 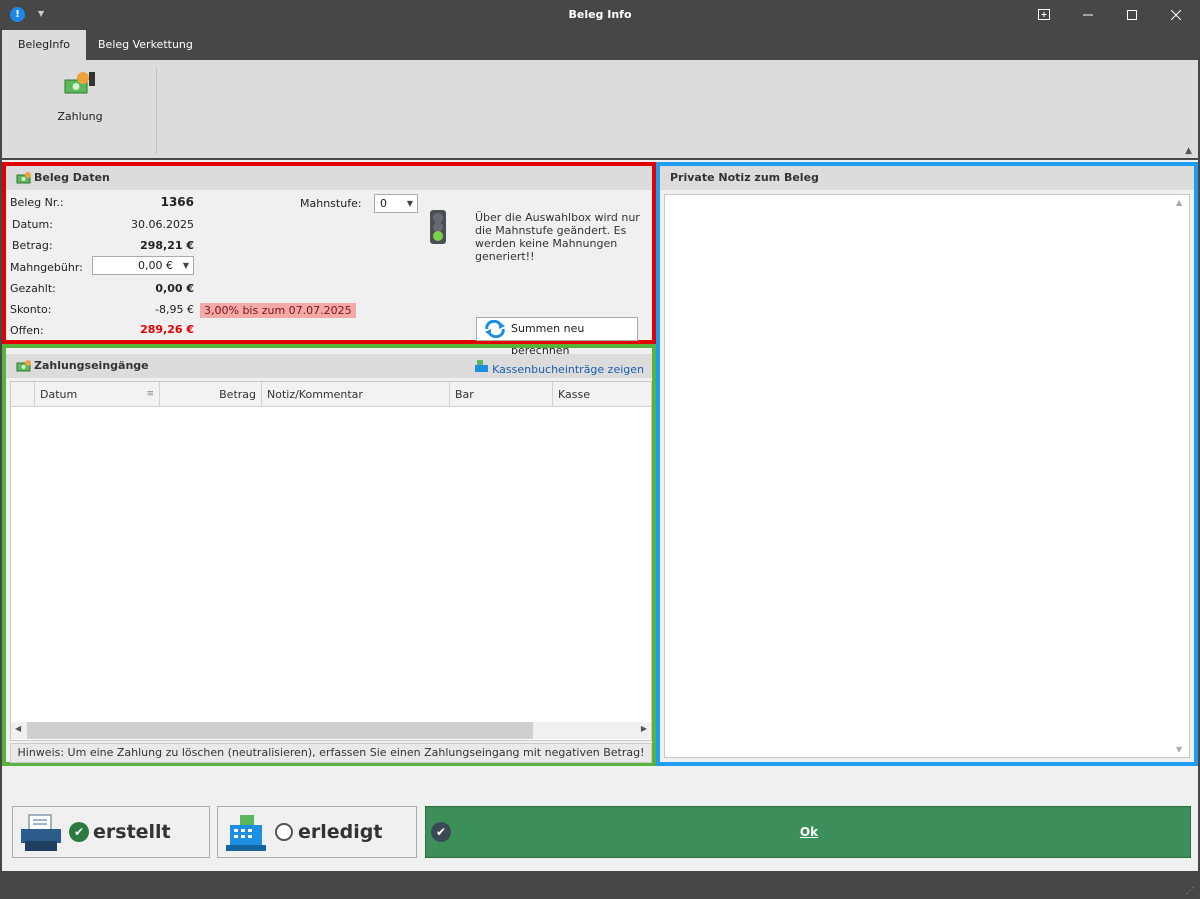 I want to click on gezahlt-value: 0,00 €, so click(x=174, y=288).